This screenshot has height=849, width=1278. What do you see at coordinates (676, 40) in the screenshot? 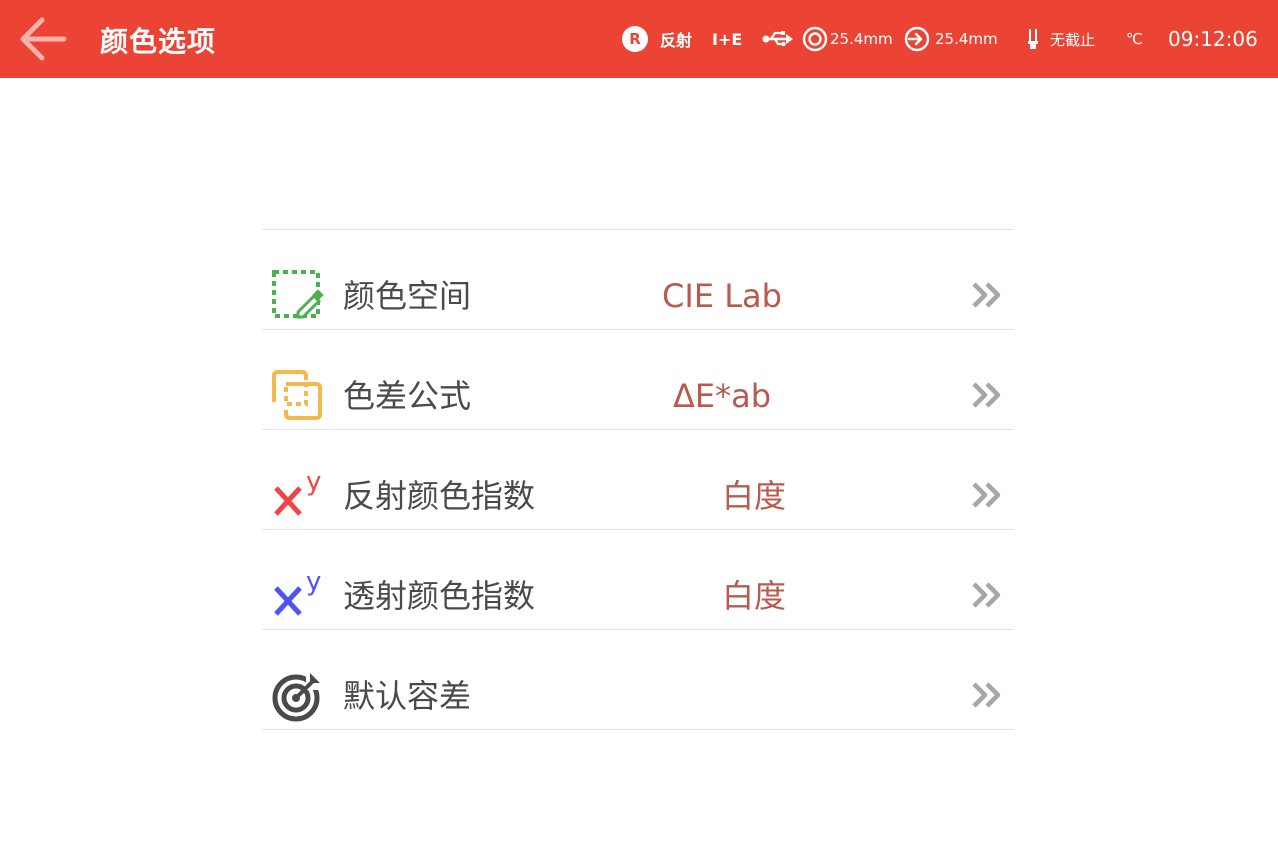
I see `mode-label: 反射` at bounding box center [676, 40].